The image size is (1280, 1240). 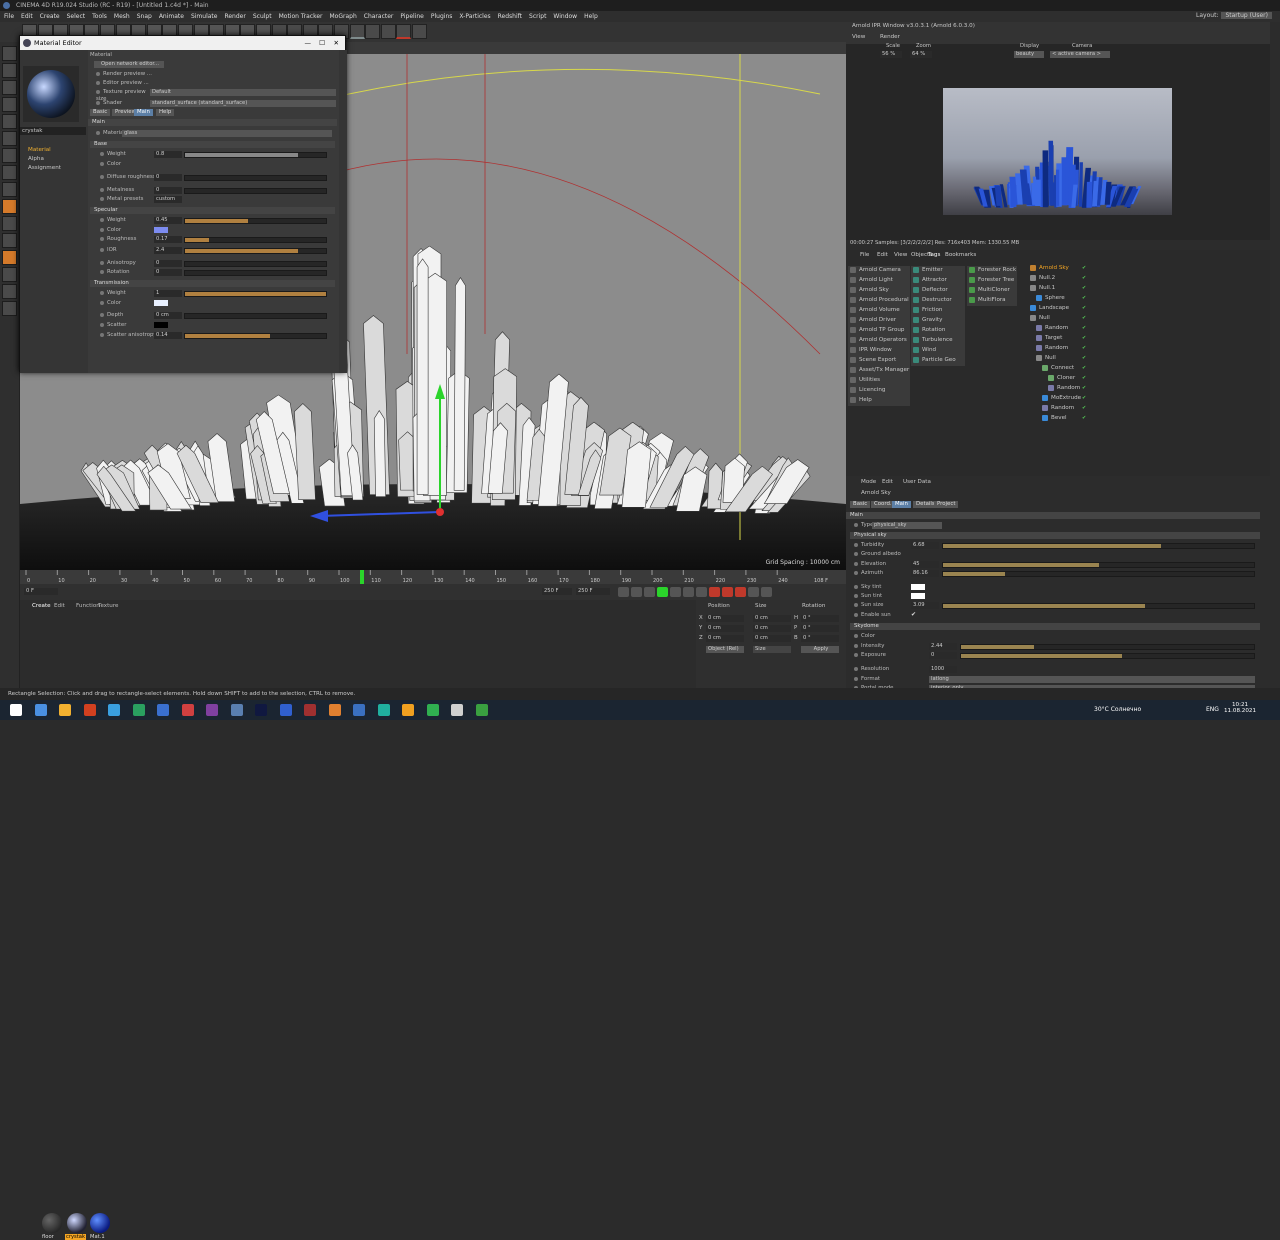 What do you see at coordinates (943, 646) in the screenshot?
I see `attr-value-field: 2.44` at bounding box center [943, 646].